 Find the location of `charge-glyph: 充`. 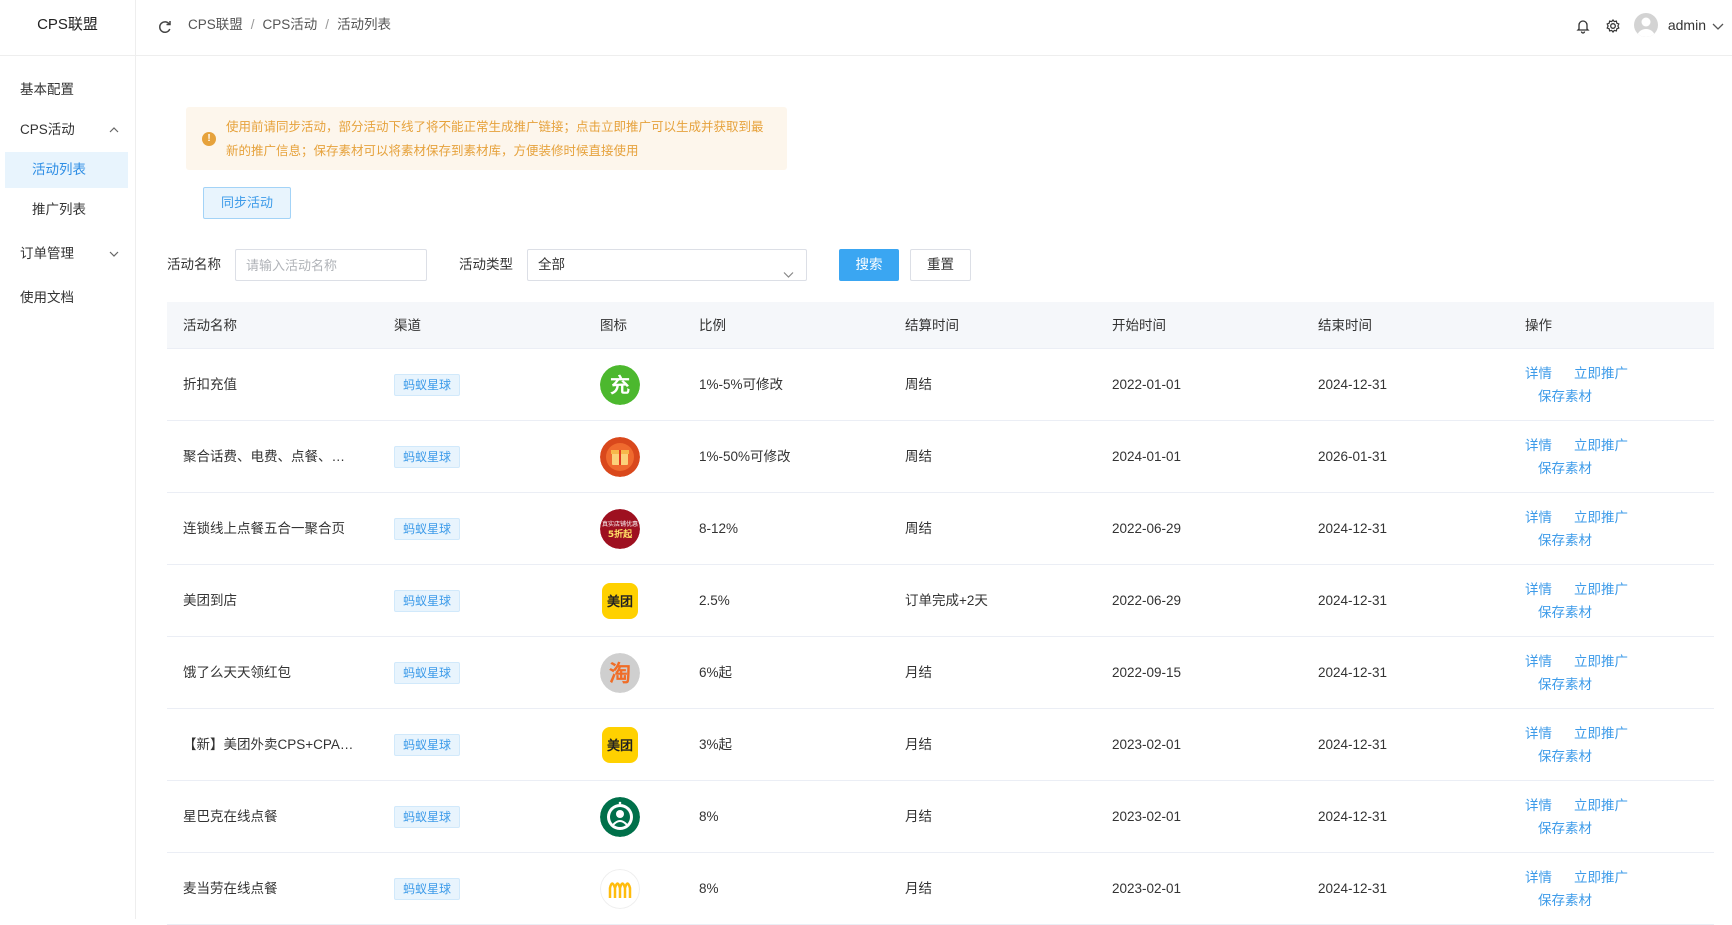

charge-glyph: 充 is located at coordinates (620, 385).